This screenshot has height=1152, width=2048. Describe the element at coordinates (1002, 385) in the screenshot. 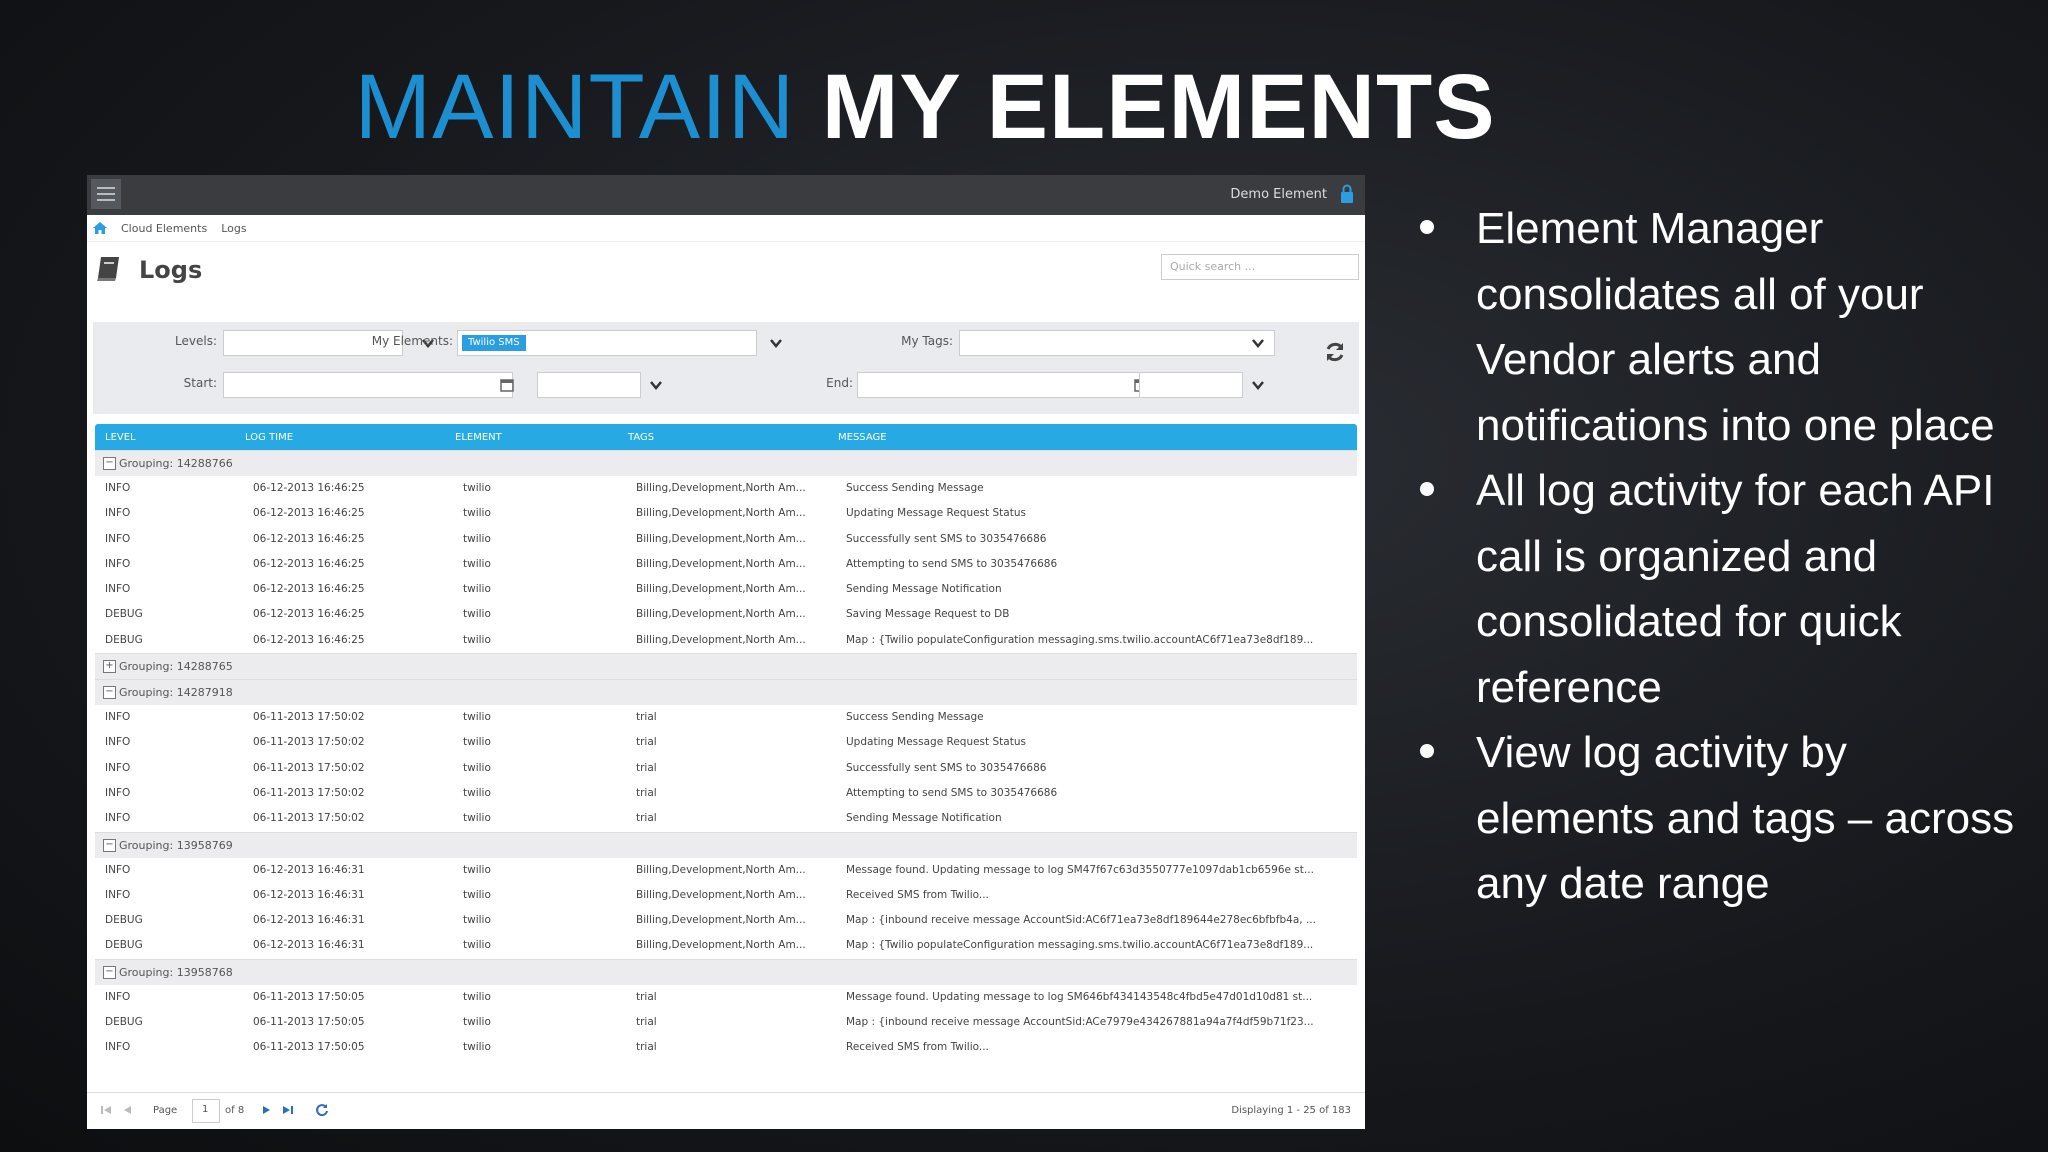

I see `end-date-input` at that location.